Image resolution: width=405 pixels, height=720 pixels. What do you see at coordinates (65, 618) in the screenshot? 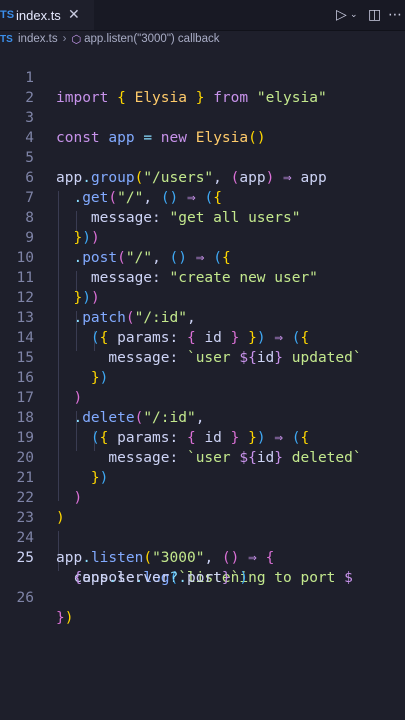
I see `code-text: })` at bounding box center [65, 618].